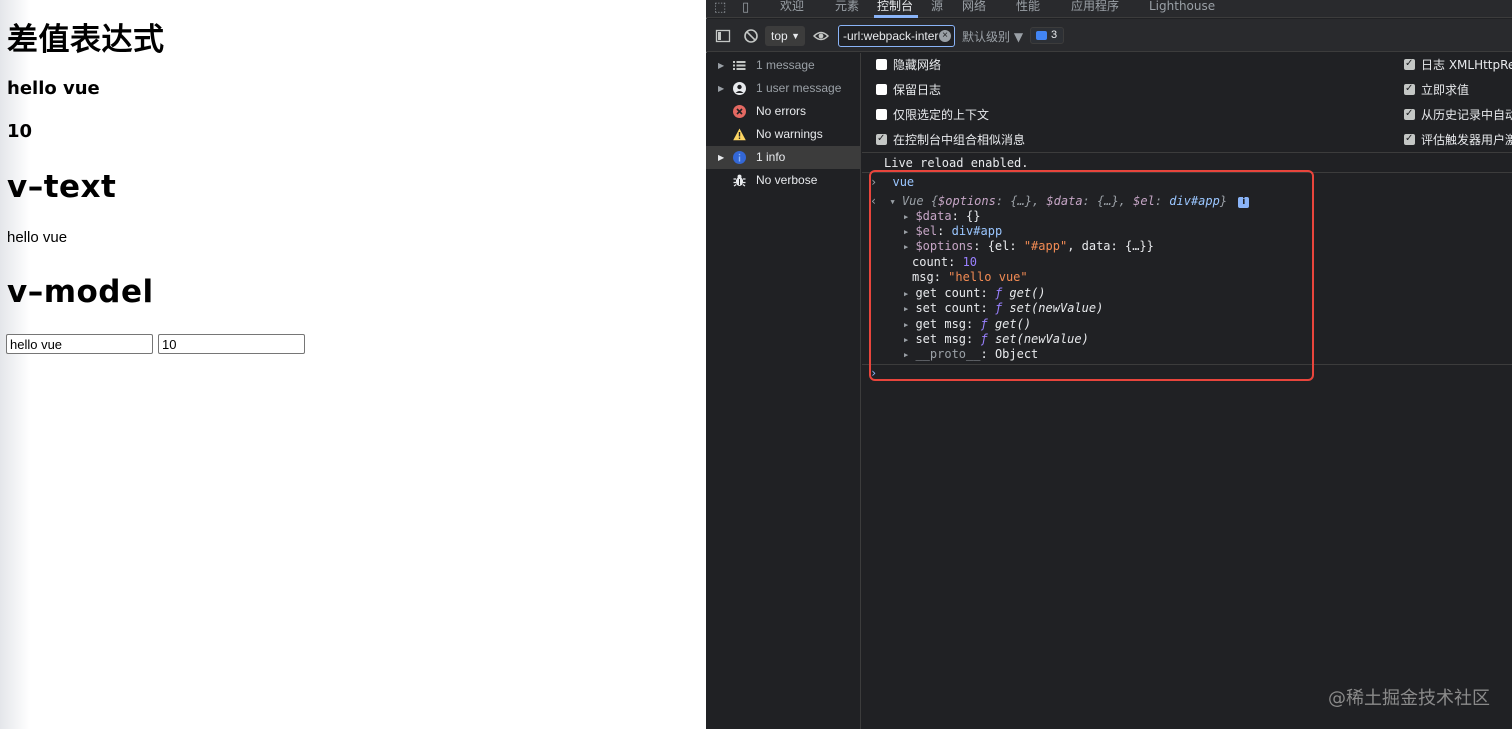 This screenshot has width=1512, height=729. What do you see at coordinates (917, 65) in the screenshot?
I see `checkbox-label: 隐藏网络` at bounding box center [917, 65].